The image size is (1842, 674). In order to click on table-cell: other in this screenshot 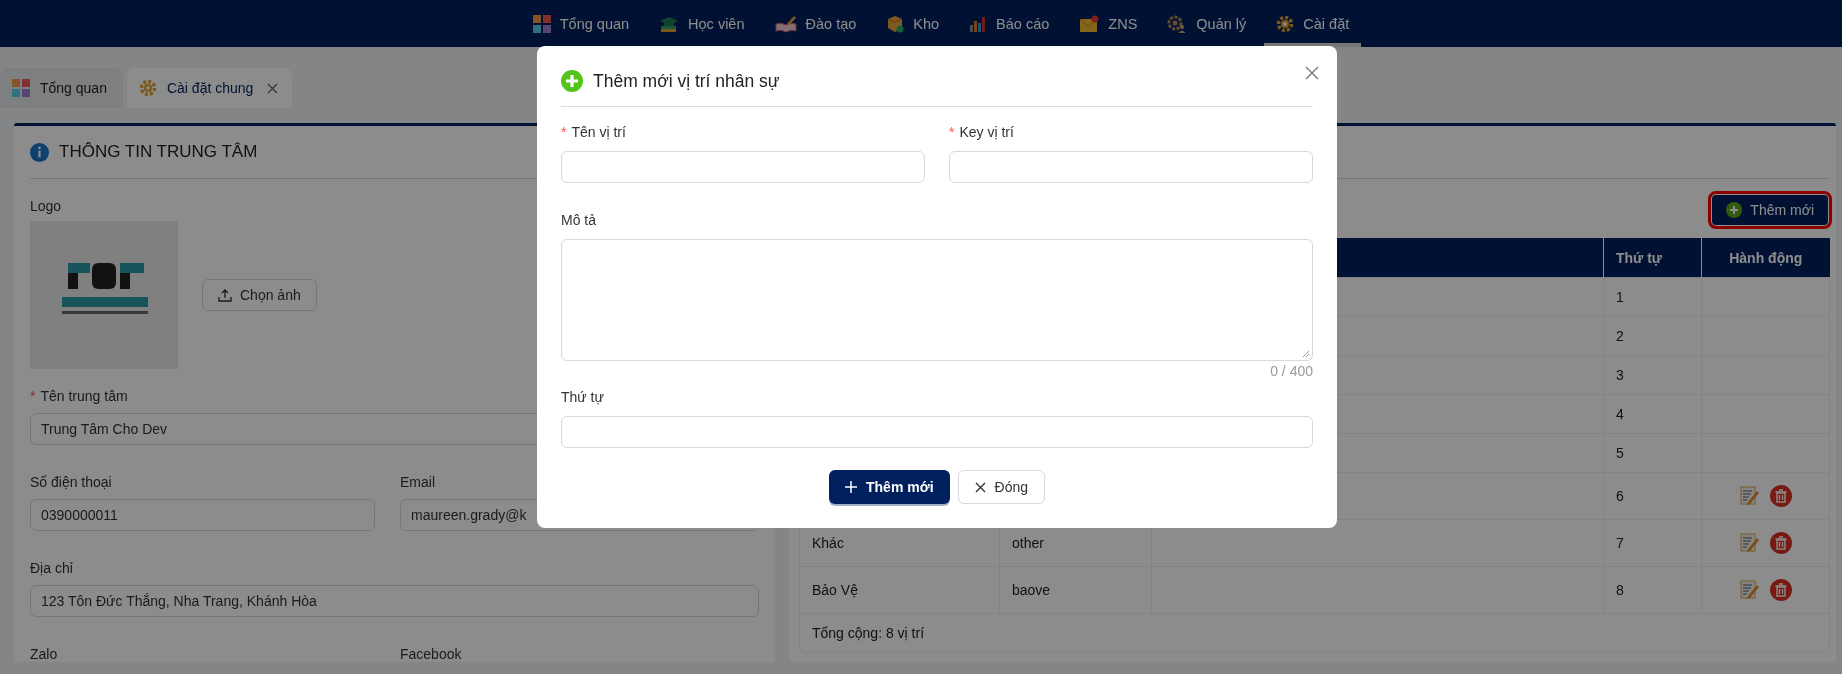, I will do `click(1028, 543)`.